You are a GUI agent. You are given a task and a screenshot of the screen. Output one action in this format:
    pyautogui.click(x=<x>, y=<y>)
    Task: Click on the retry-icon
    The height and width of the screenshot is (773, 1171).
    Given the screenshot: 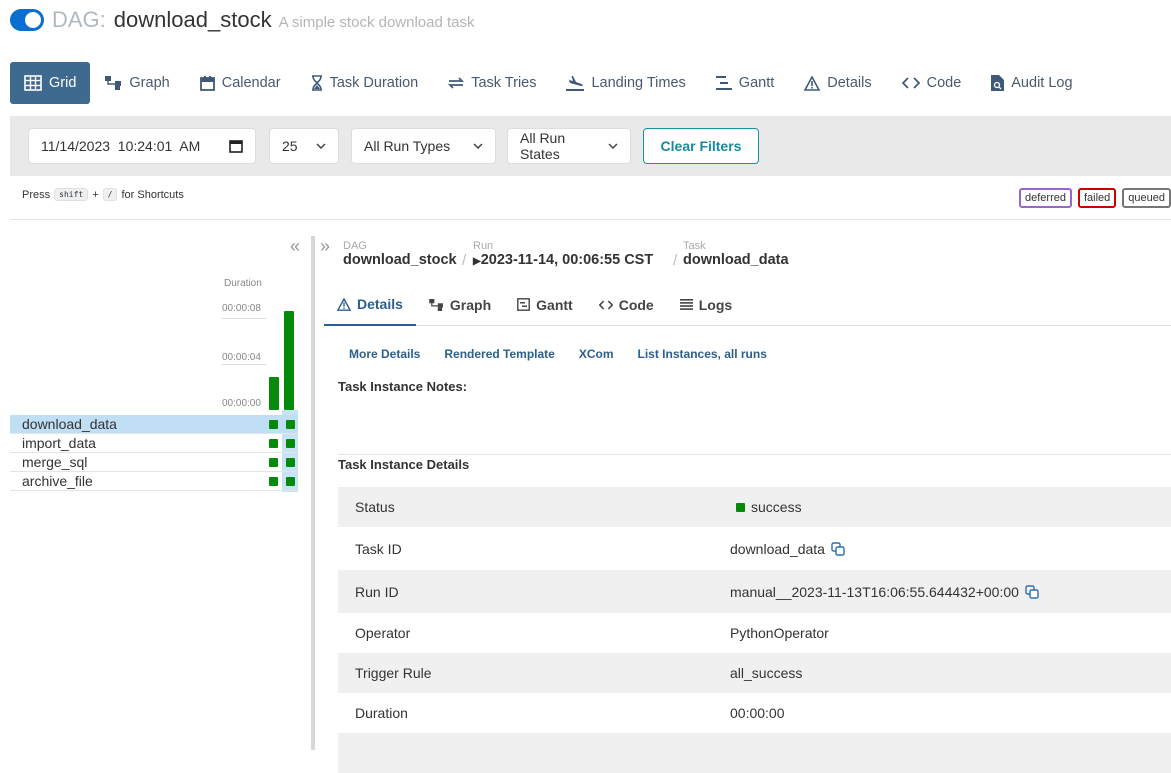 What is the action you would take?
    pyautogui.click(x=456, y=83)
    